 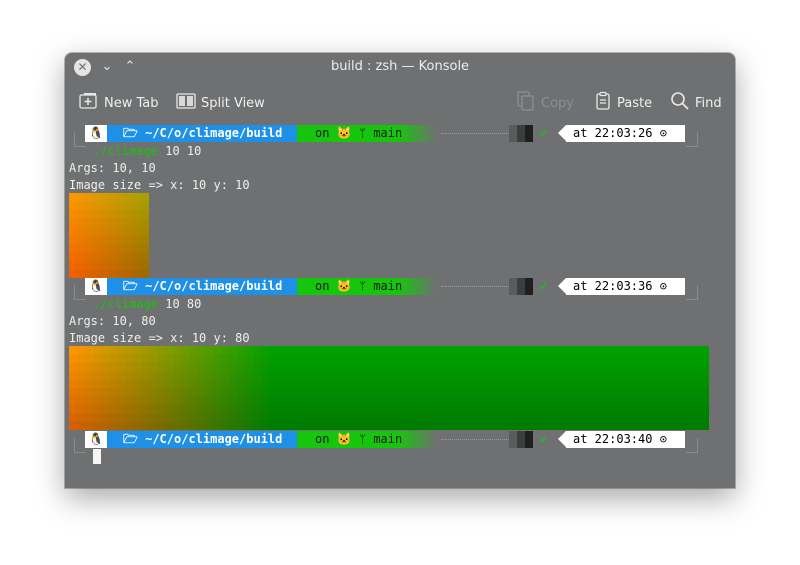 I want to click on split-view-button: Split View, so click(x=220, y=103).